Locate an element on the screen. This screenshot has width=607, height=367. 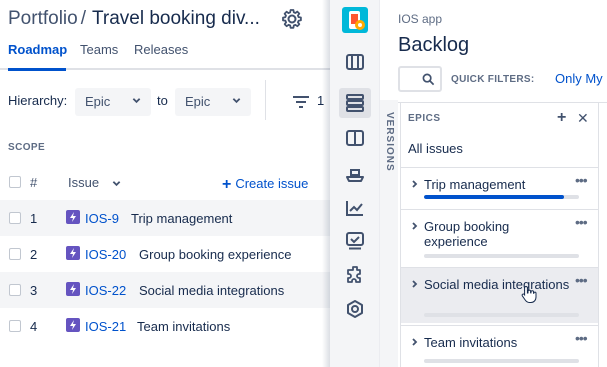
page-title-backlog: Backlog is located at coordinates (434, 45).